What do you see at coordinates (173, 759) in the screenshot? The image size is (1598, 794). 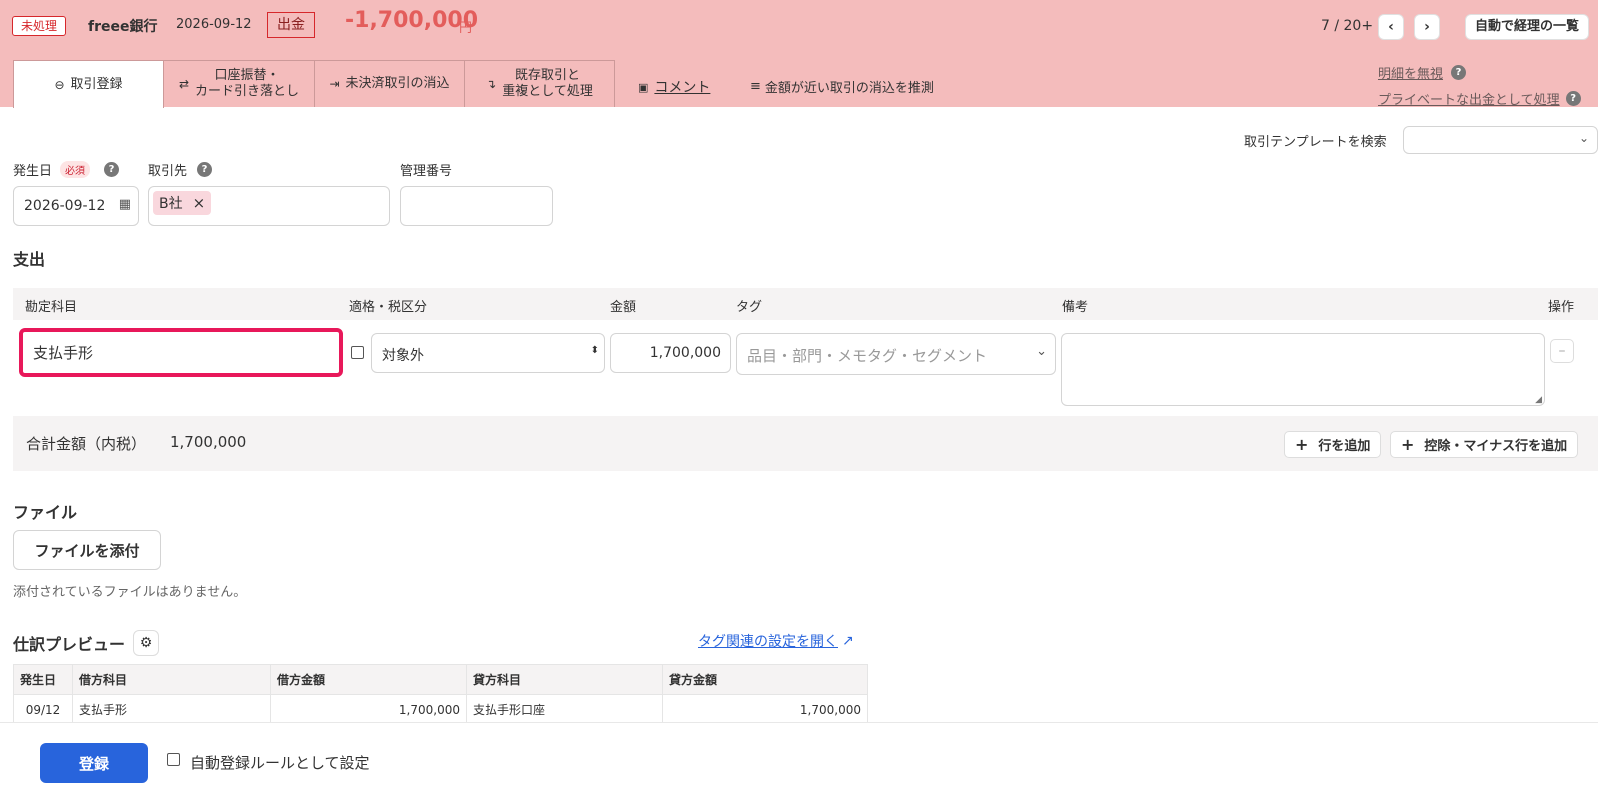 I see `auto-rule-checkbox` at bounding box center [173, 759].